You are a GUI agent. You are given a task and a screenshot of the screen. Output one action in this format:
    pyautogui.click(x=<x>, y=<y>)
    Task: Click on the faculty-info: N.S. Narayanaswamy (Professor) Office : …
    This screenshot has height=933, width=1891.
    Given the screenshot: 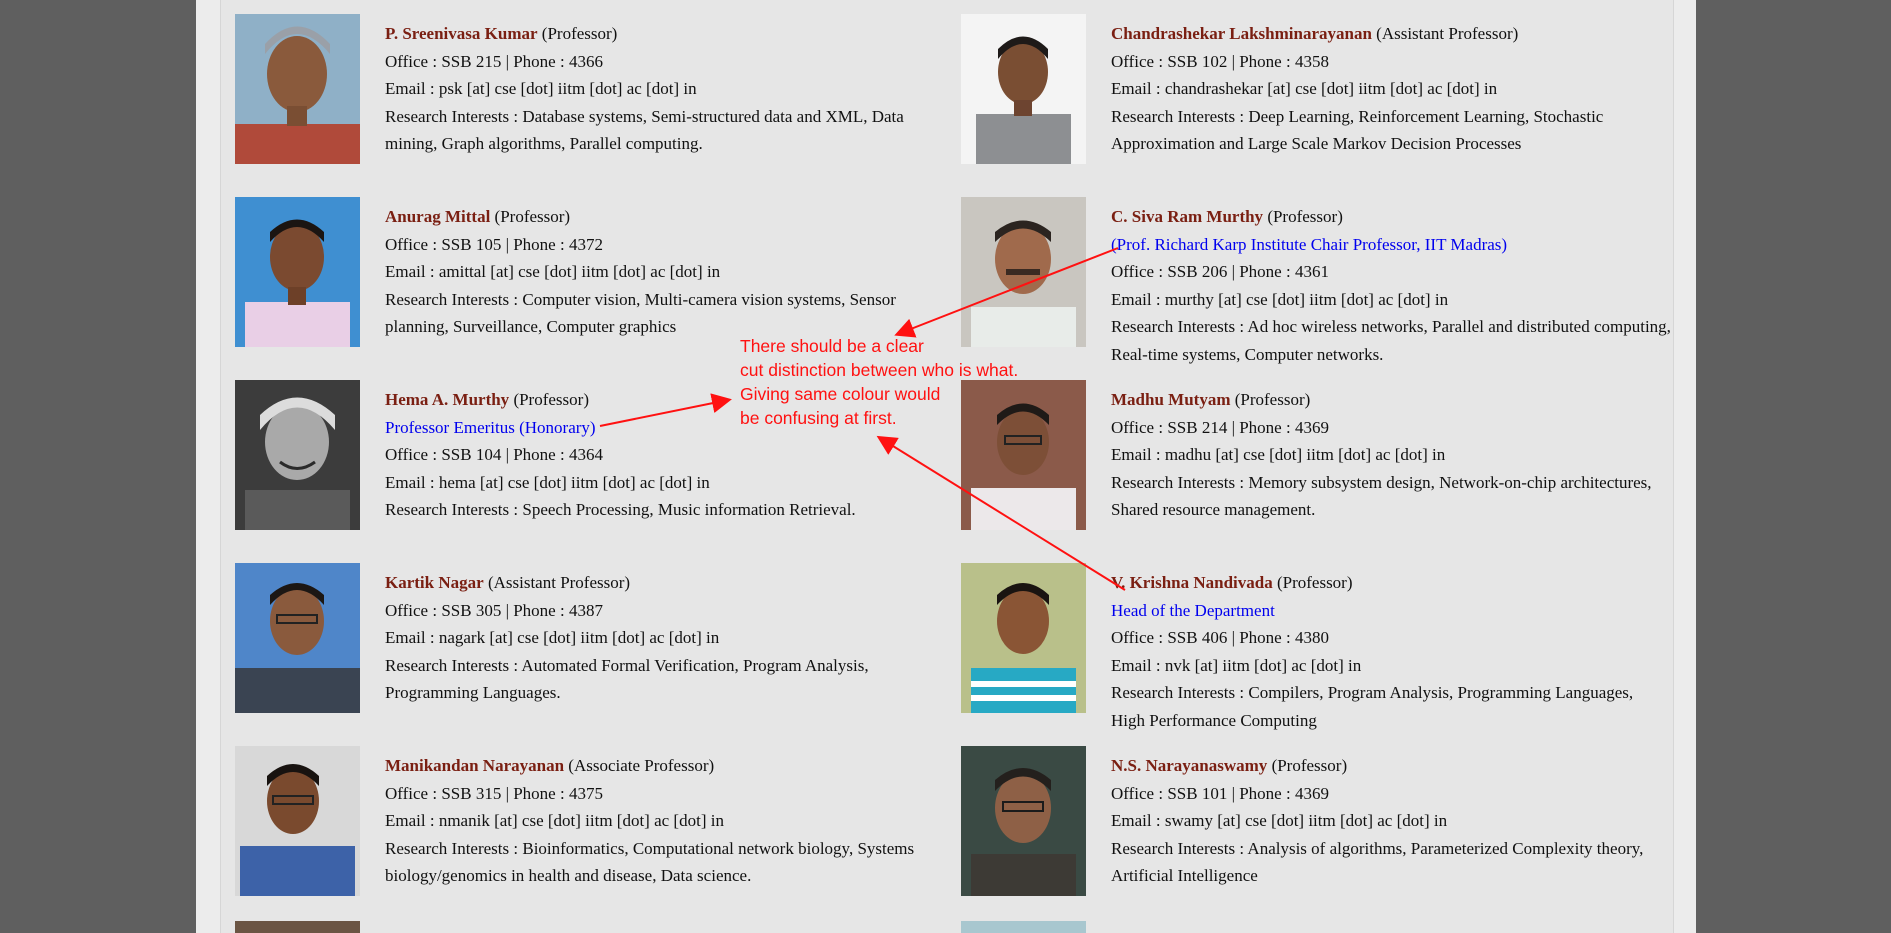 What is the action you would take?
    pyautogui.click(x=1391, y=821)
    